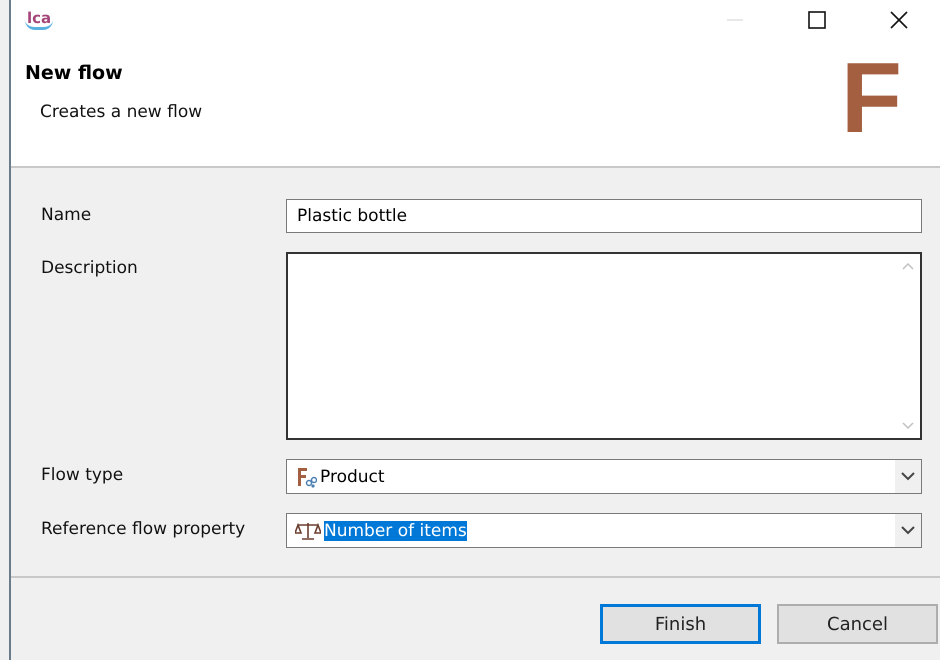  Describe the element at coordinates (143, 529) in the screenshot. I see `field-label: Reference flow property` at that location.